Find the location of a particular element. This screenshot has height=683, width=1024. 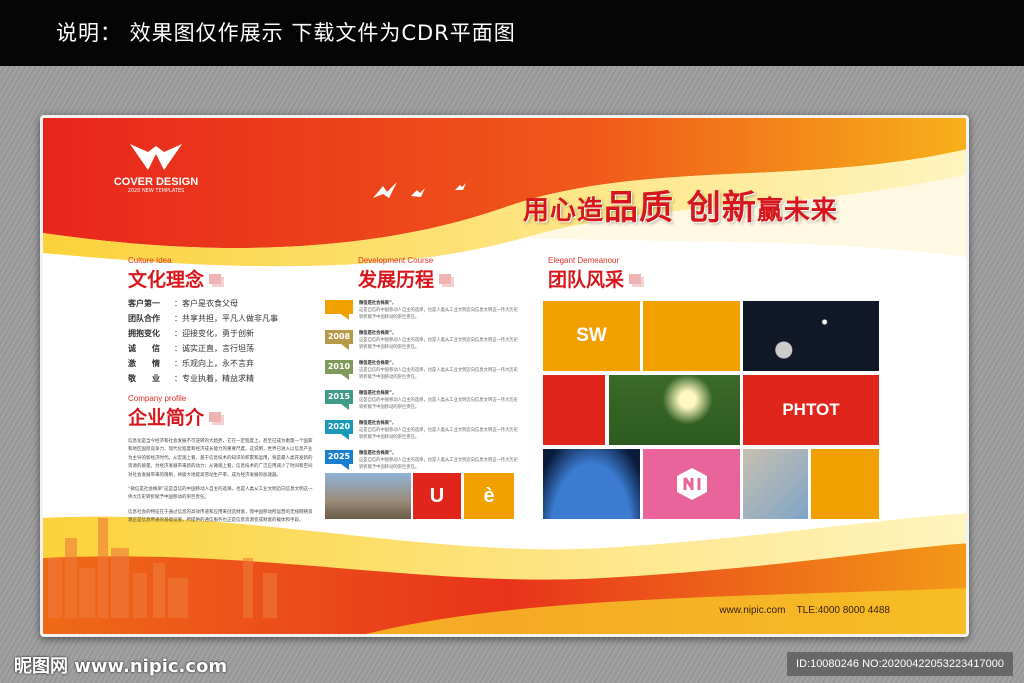

image-id: ID:10080246 NO:20200422053223417000 is located at coordinates (900, 664).